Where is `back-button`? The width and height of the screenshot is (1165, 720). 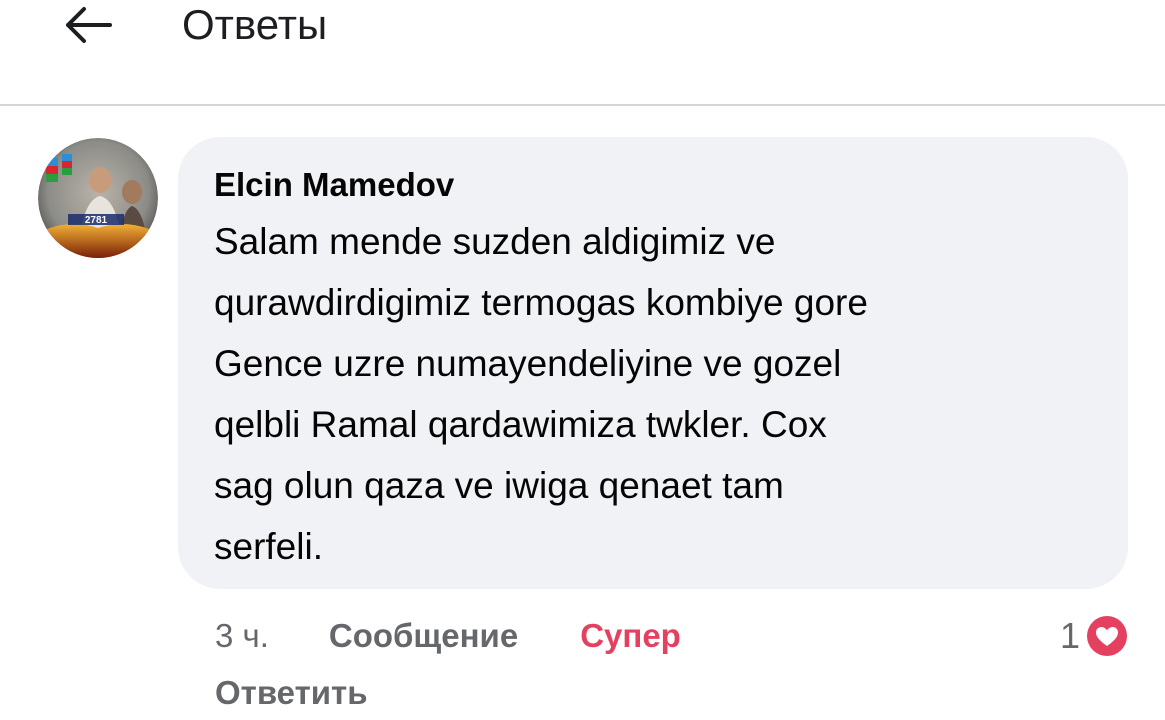 back-button is located at coordinates (88, 25).